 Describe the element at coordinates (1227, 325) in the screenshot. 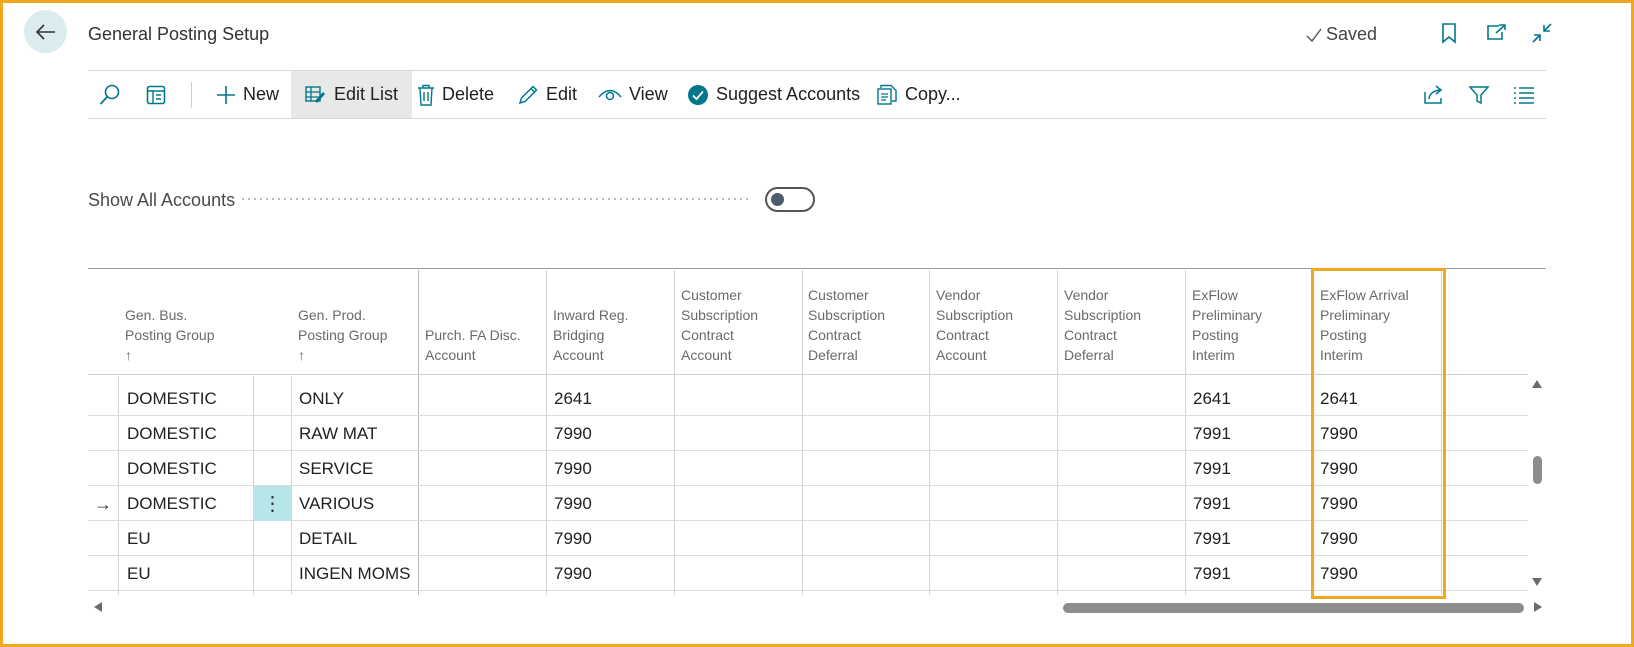

I see `column-header-exflow-preliminary-posting-interim: ExFlow Preliminary Posting Interim` at that location.